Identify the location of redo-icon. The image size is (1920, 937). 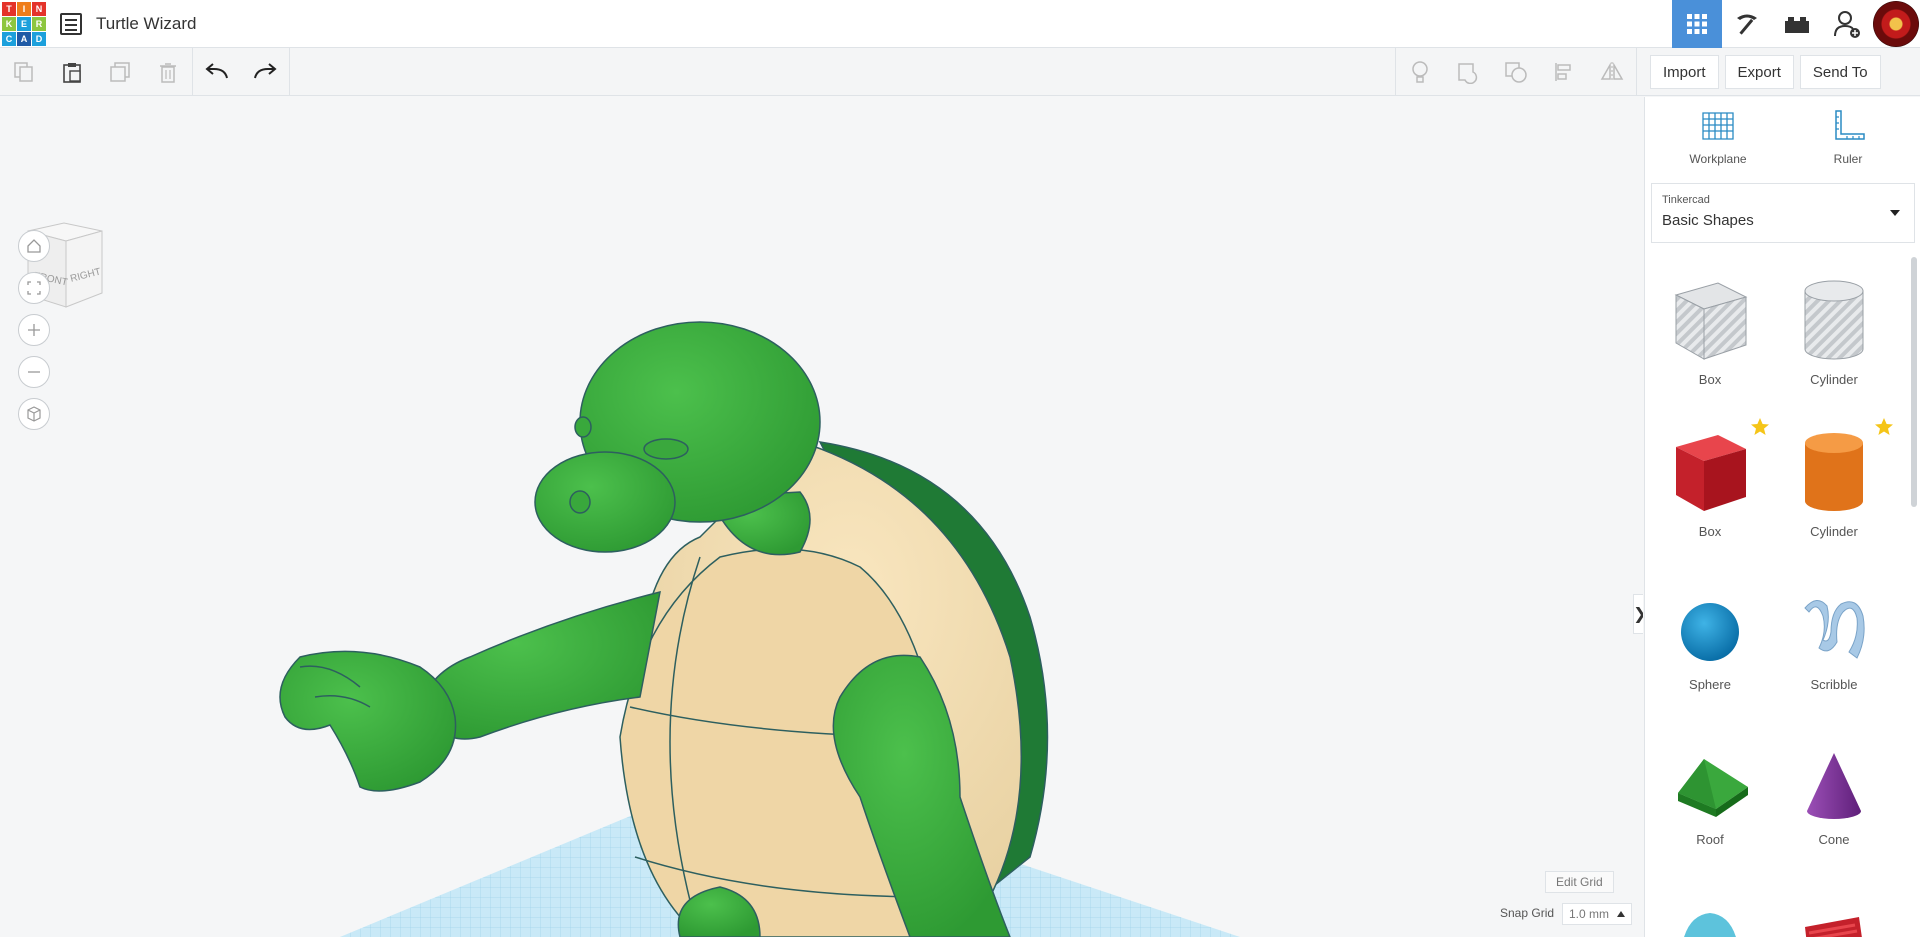
(265, 70).